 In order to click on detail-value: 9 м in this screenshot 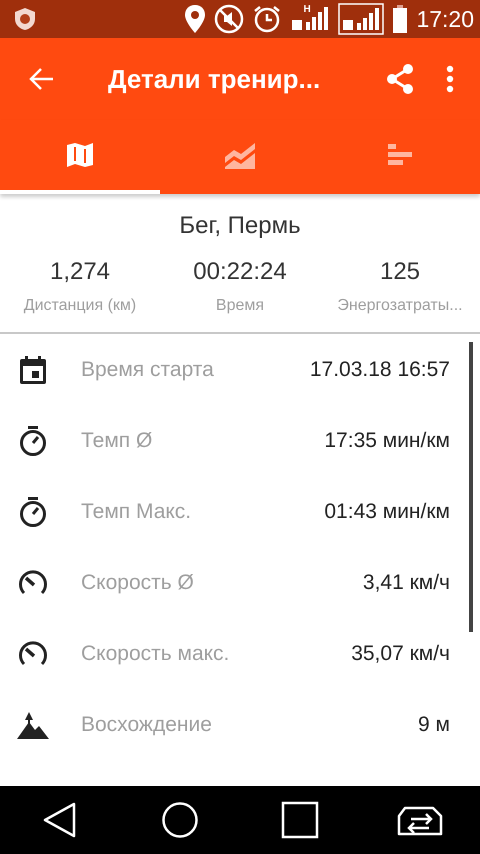, I will do `click(434, 725)`.